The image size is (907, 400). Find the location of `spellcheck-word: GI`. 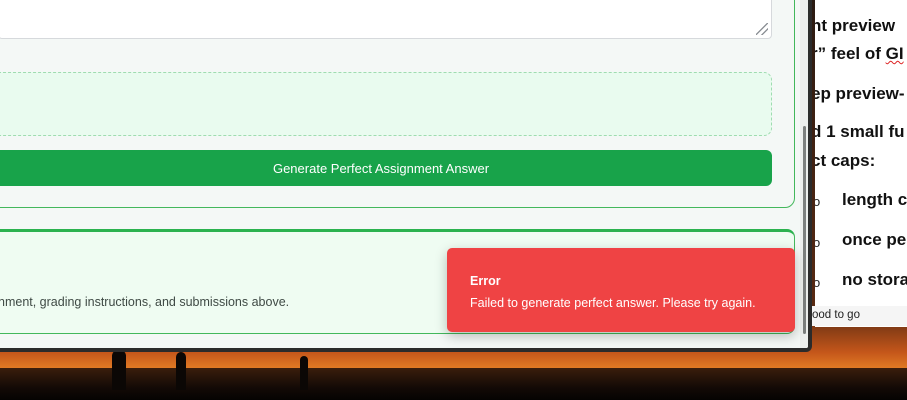

spellcheck-word: GI is located at coordinates (895, 53).